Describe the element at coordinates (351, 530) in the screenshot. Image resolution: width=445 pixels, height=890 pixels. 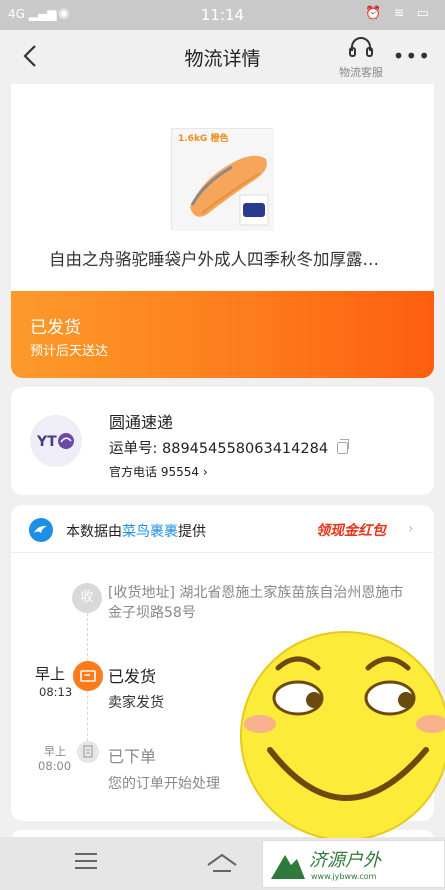
I see `red-packet-promo: 领现金红包` at that location.